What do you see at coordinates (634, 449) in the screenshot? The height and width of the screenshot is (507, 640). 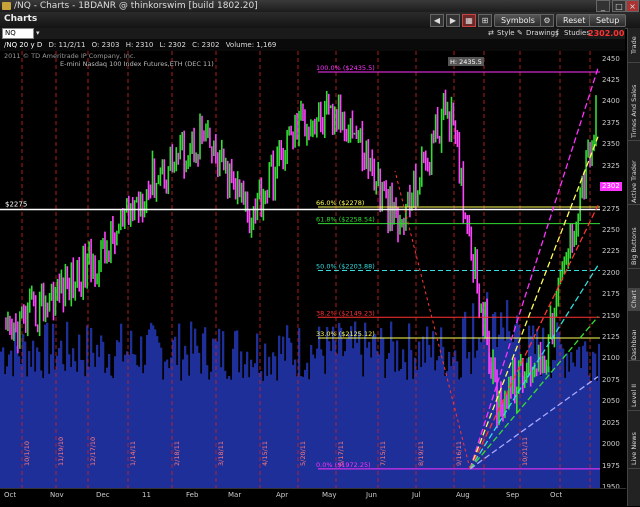 I see `side-tab-live-news: Live News` at bounding box center [634, 449].